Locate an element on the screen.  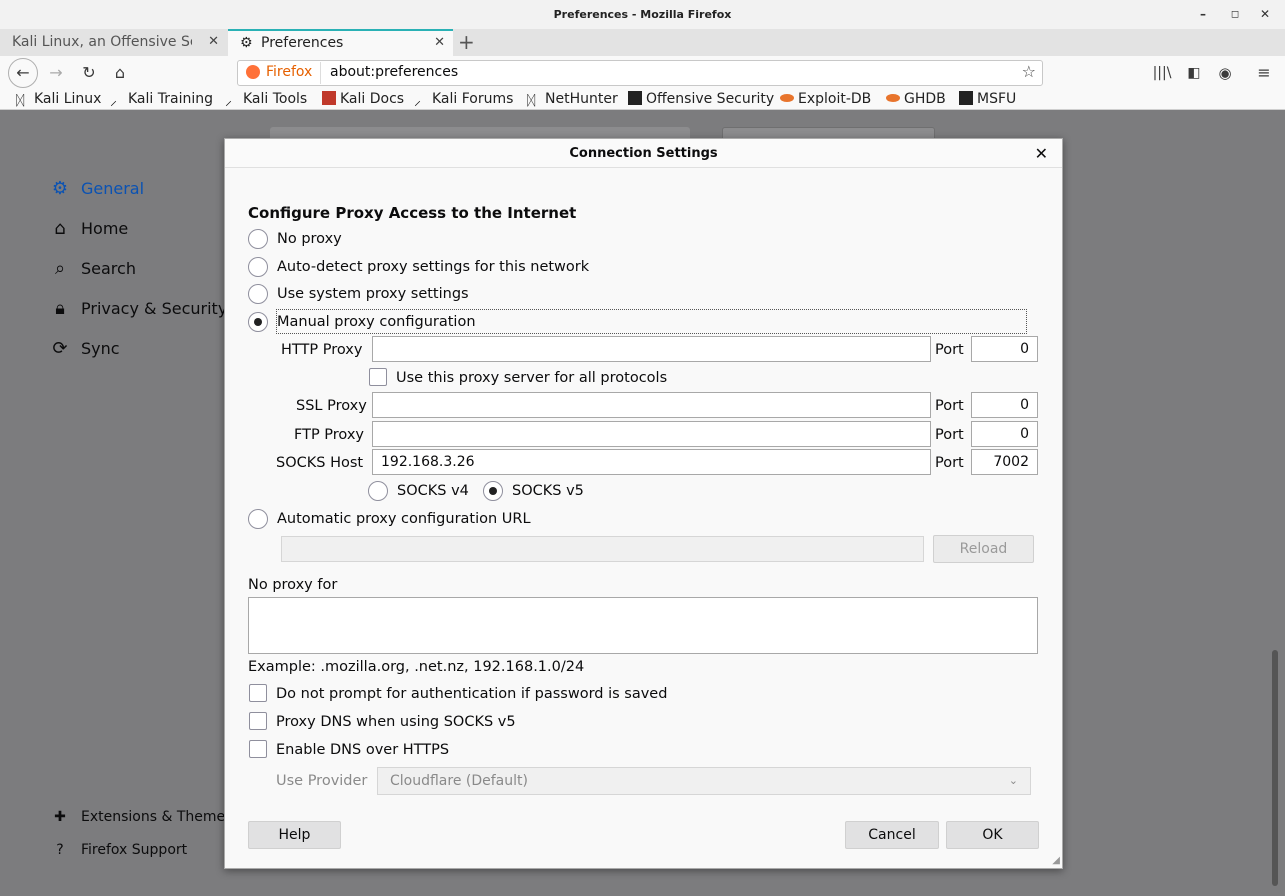
ok-button: OK is located at coordinates (992, 835).